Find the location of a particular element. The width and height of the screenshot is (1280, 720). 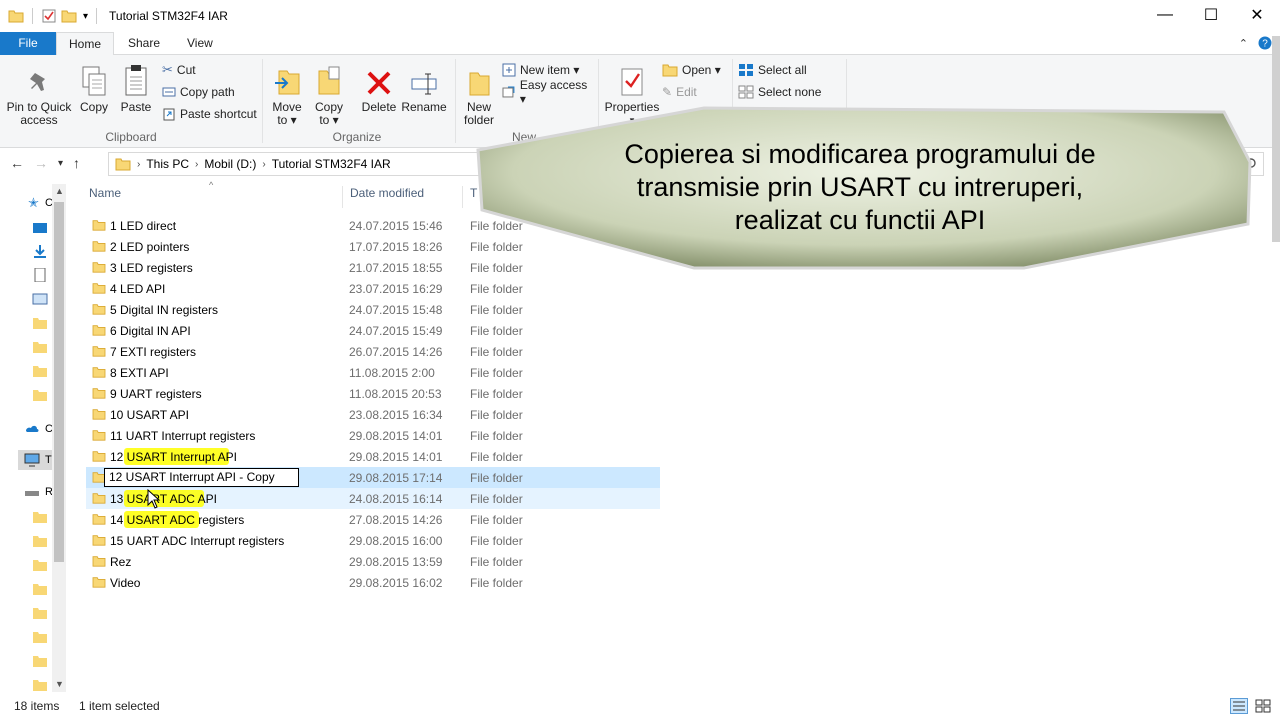

rename-input: 12 USART Interrupt API - Copy is located at coordinates (201, 477).